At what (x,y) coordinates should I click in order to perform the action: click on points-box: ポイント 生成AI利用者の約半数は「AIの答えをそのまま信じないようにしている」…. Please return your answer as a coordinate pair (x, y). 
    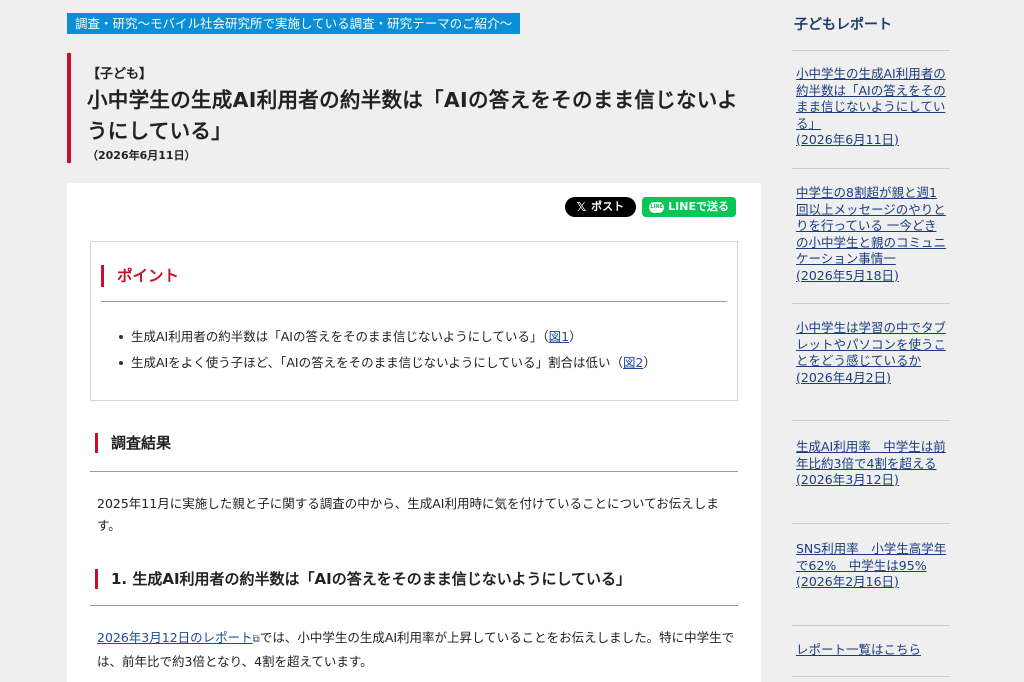
    Looking at the image, I should click on (414, 321).